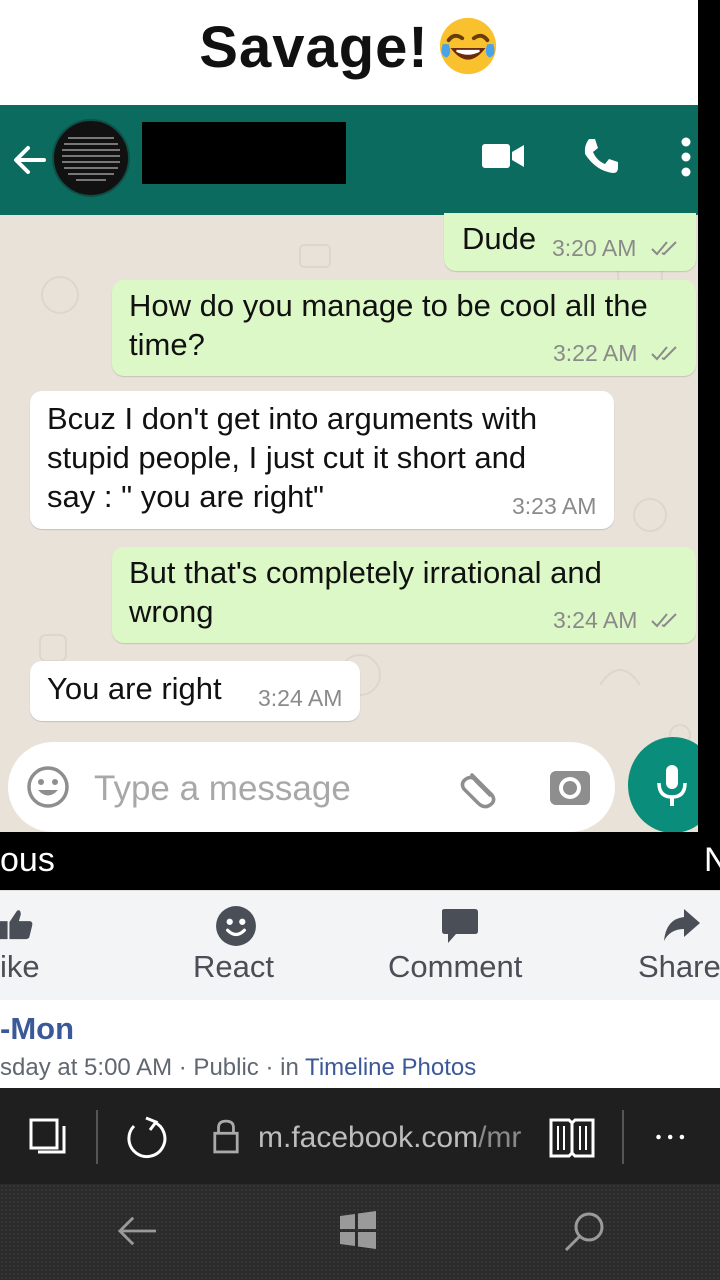 The image size is (720, 1280). I want to click on message-text-line: wrong, so click(171, 611).